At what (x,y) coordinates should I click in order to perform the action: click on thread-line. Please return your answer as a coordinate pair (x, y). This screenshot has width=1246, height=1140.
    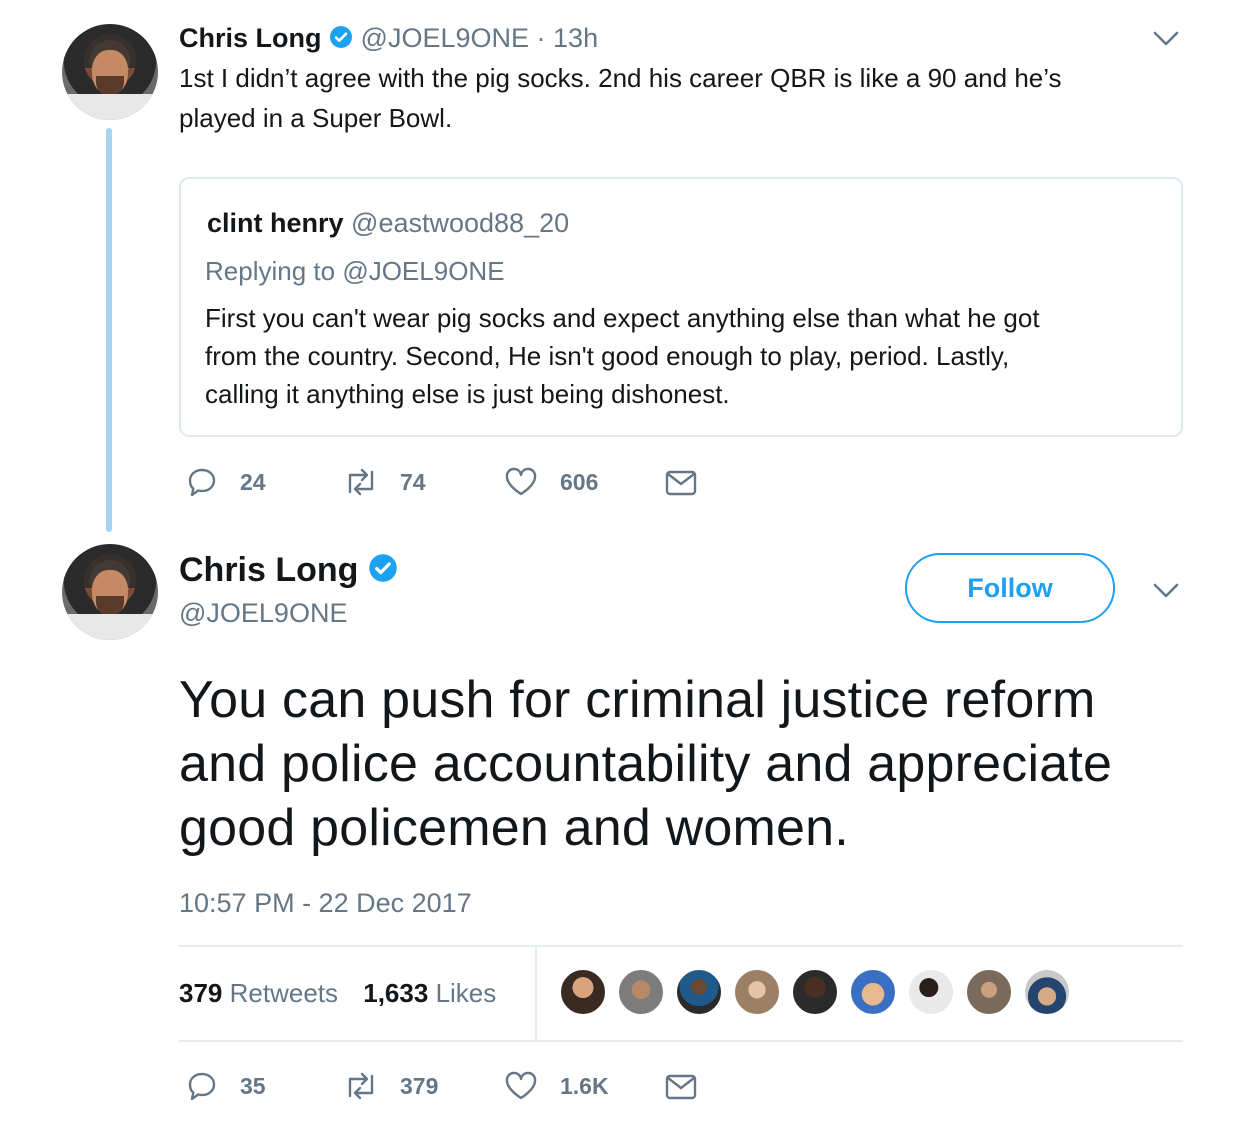
    Looking at the image, I should click on (109, 330).